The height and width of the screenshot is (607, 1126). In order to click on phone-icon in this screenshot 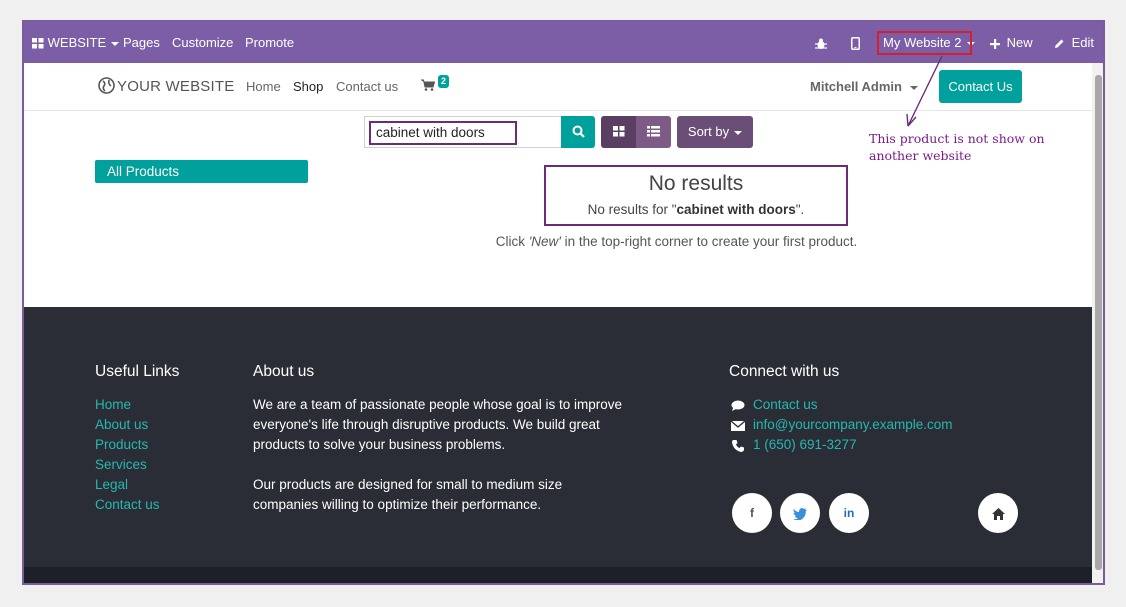, I will do `click(738, 446)`.